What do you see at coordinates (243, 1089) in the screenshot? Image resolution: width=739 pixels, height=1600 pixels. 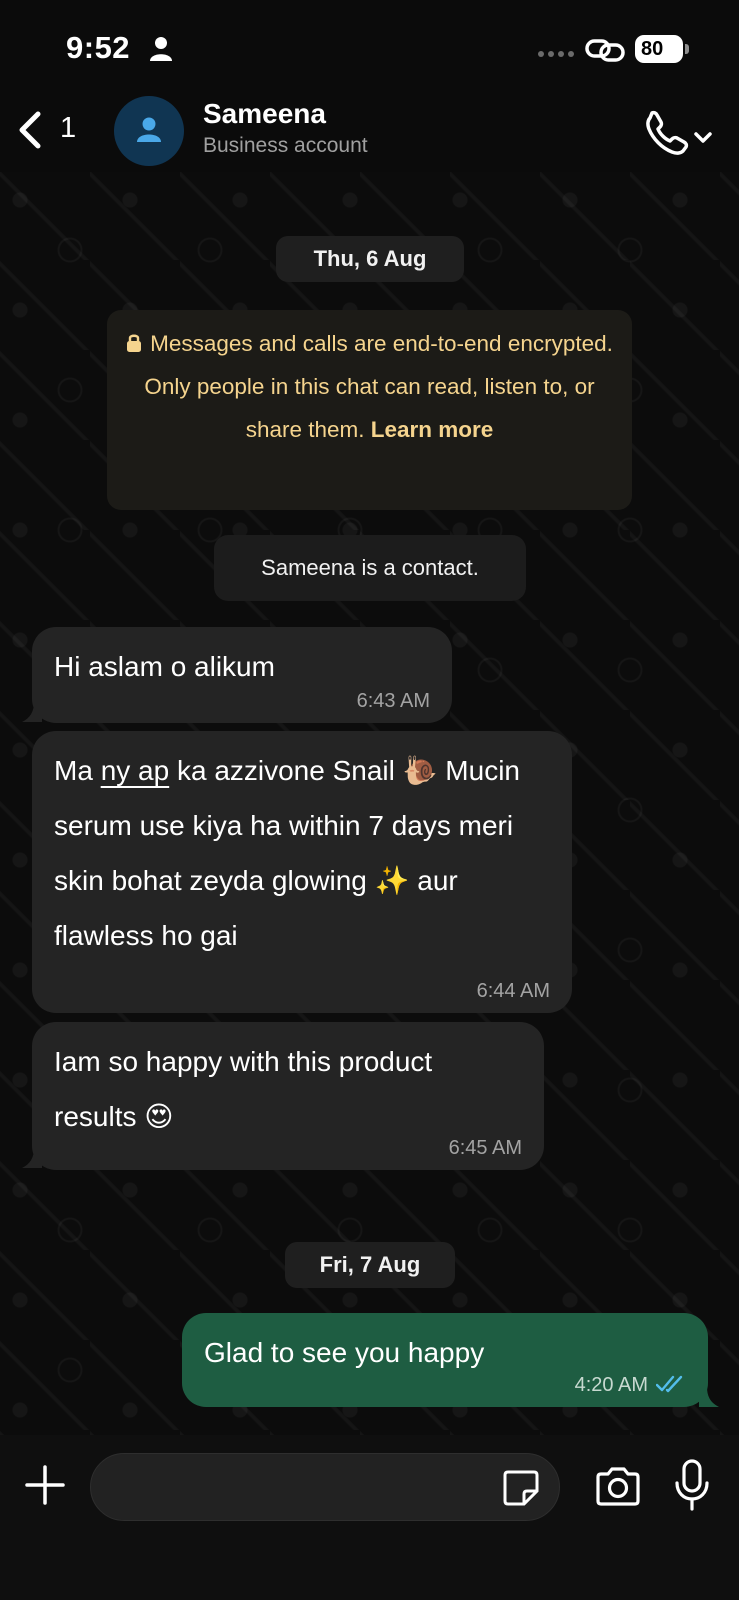 I see `message-text: Iam so happy with this product results 😍` at bounding box center [243, 1089].